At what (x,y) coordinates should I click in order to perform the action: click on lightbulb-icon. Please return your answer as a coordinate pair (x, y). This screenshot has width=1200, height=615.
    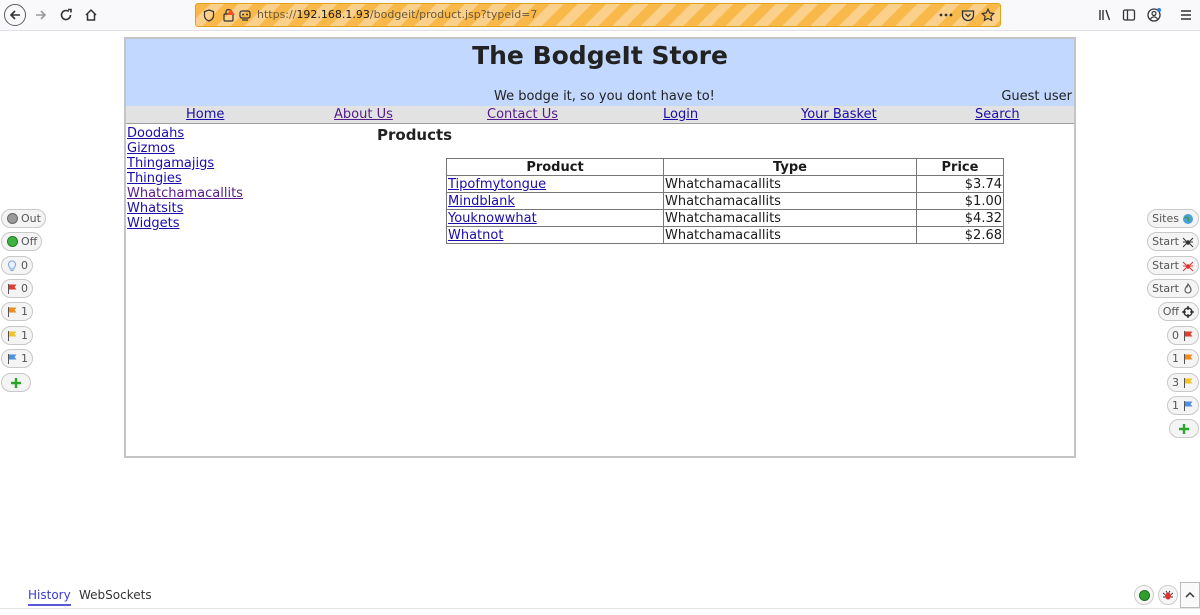
    Looking at the image, I should click on (12, 265).